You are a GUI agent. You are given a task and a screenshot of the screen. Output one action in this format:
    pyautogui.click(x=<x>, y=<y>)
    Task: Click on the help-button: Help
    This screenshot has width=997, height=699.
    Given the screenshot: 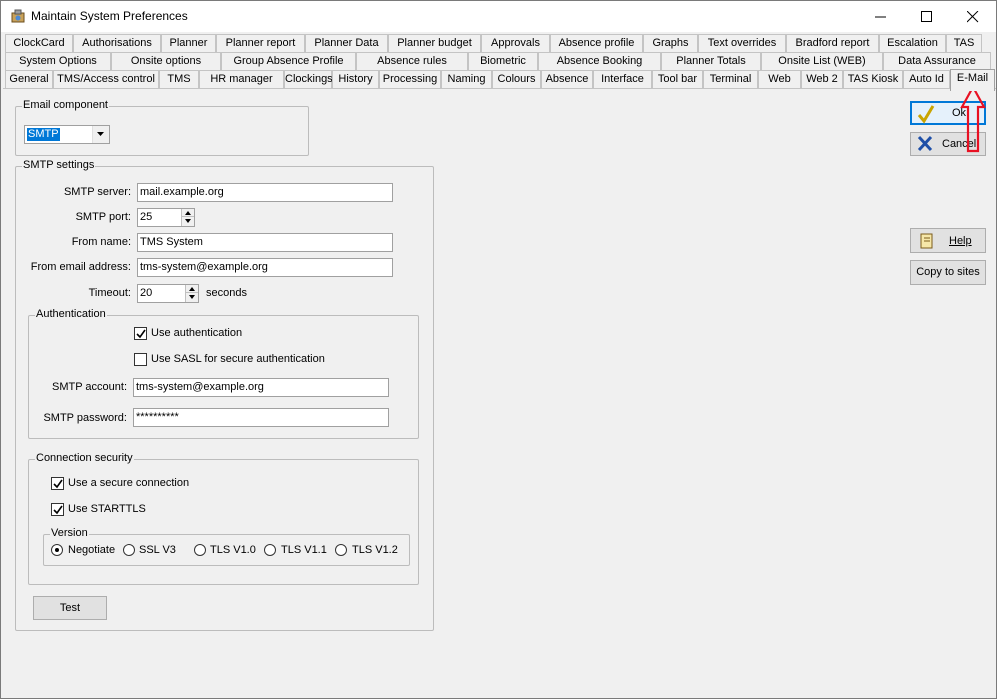 What is the action you would take?
    pyautogui.click(x=948, y=240)
    